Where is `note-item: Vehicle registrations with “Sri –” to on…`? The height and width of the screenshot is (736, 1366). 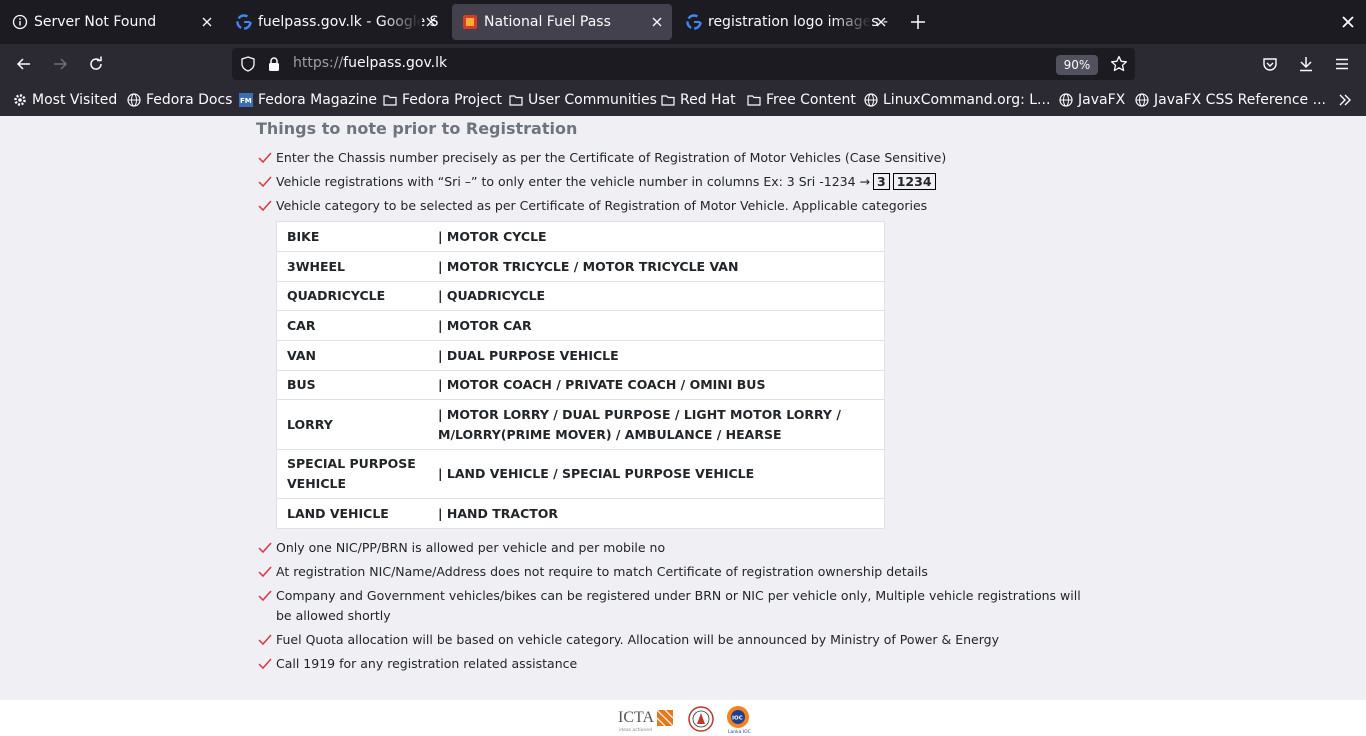 note-item: Vehicle registrations with “Sri –” to on… is located at coordinates (678, 182).